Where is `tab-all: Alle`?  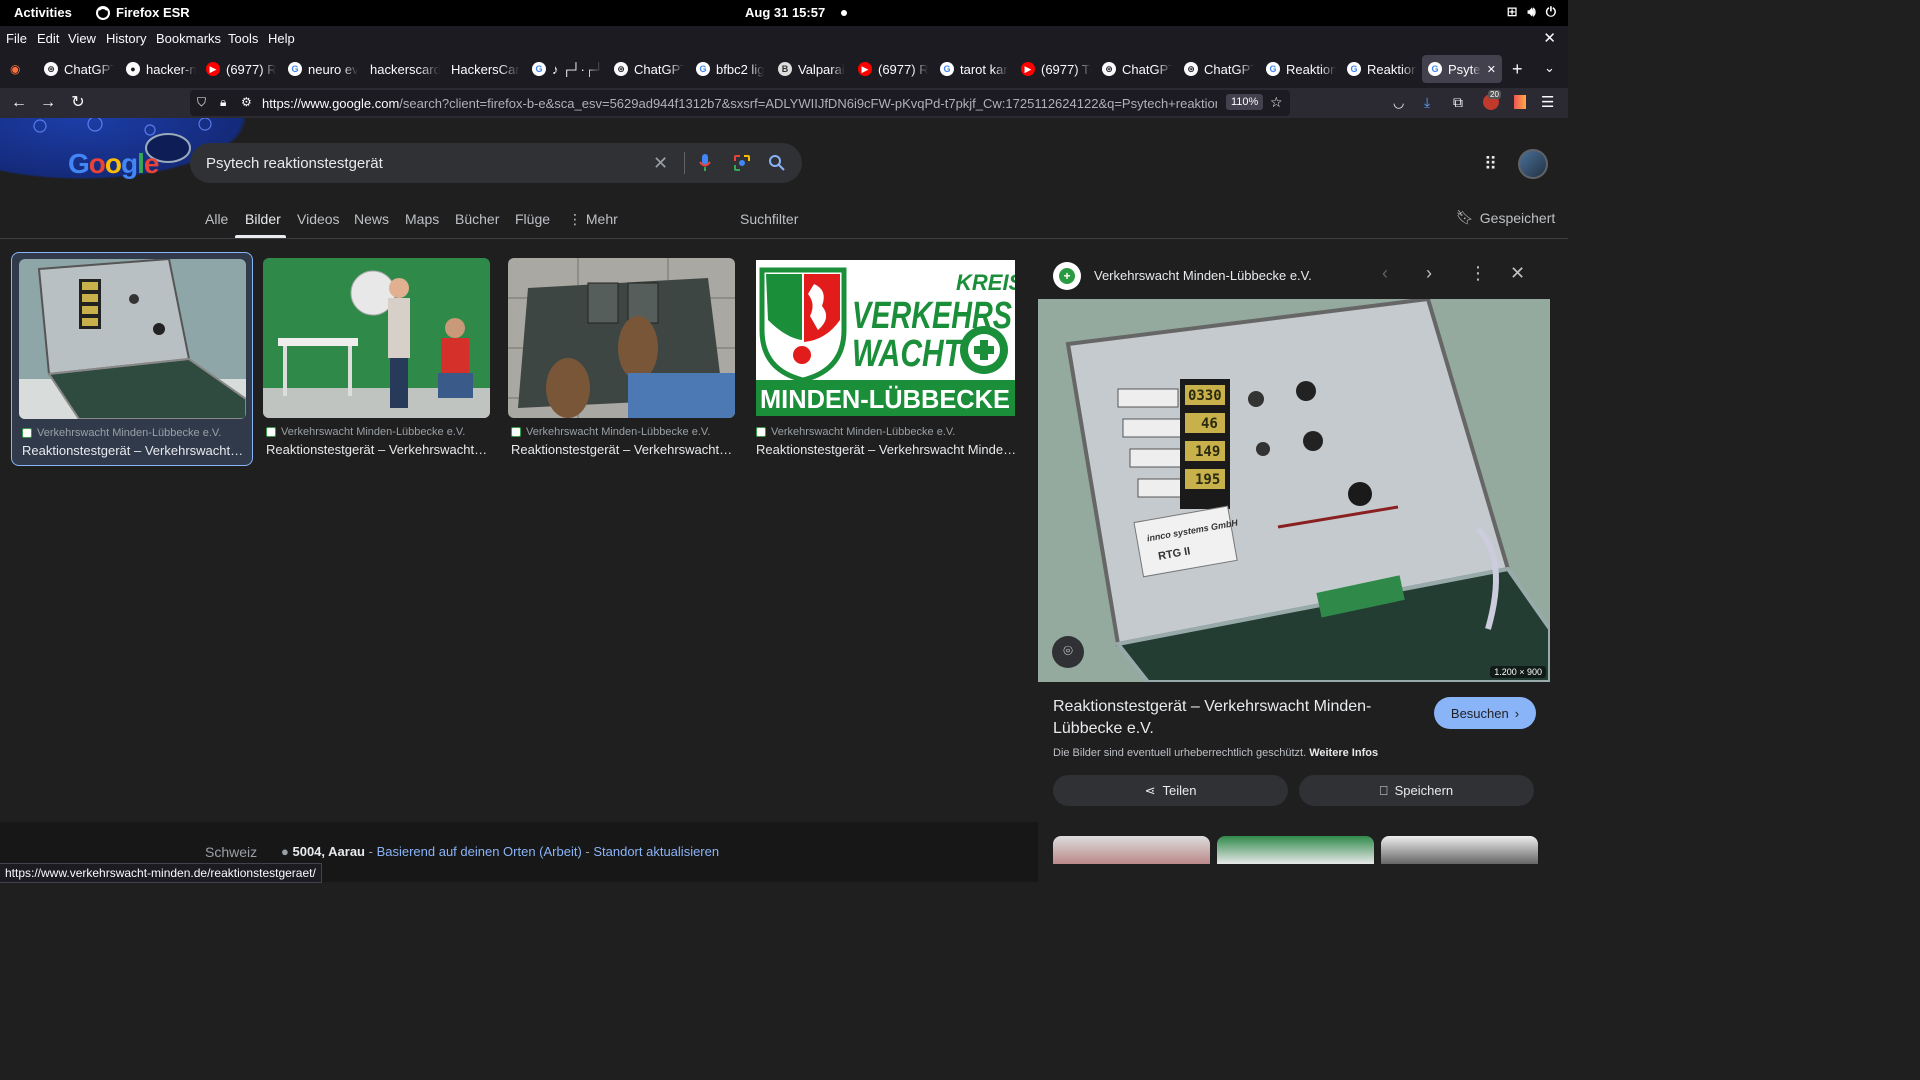
tab-all: Alle is located at coordinates (216, 219).